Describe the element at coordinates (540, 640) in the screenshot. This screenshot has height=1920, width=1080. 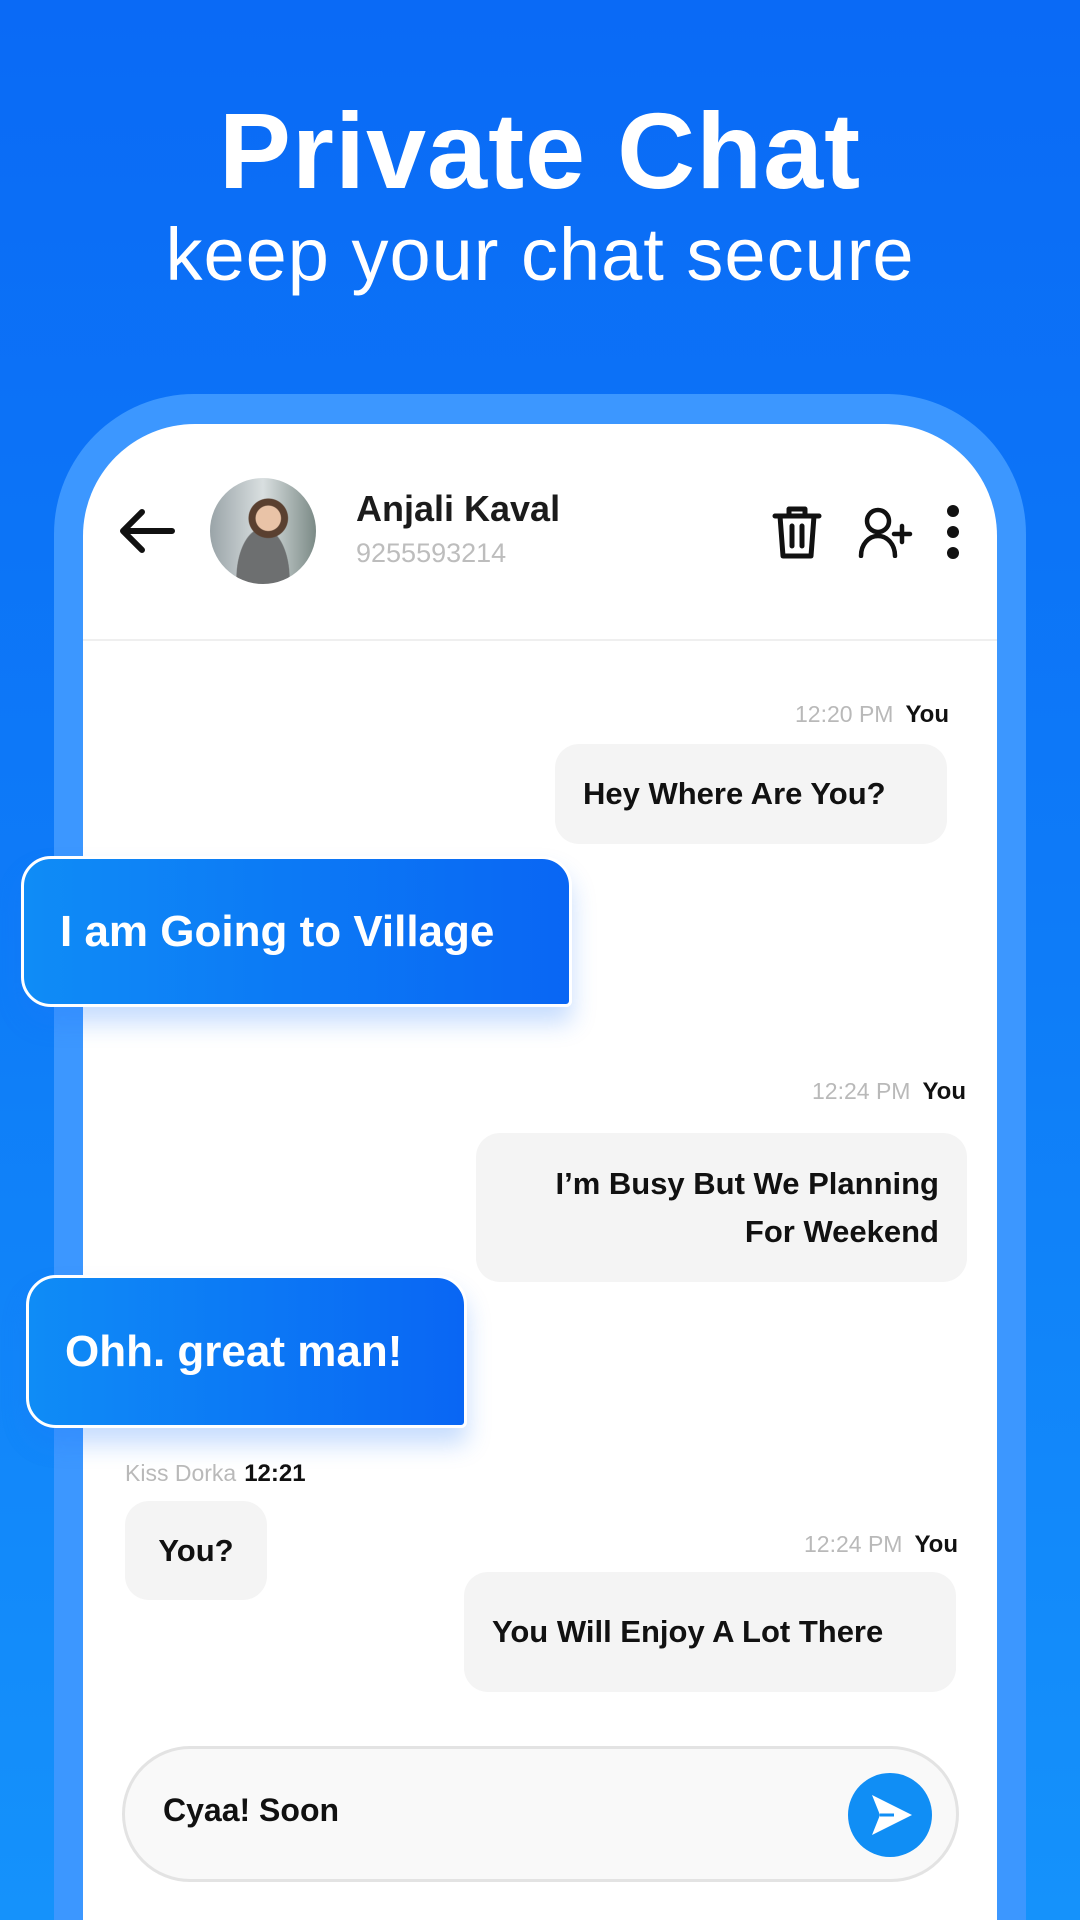
I see `header-divider` at that location.